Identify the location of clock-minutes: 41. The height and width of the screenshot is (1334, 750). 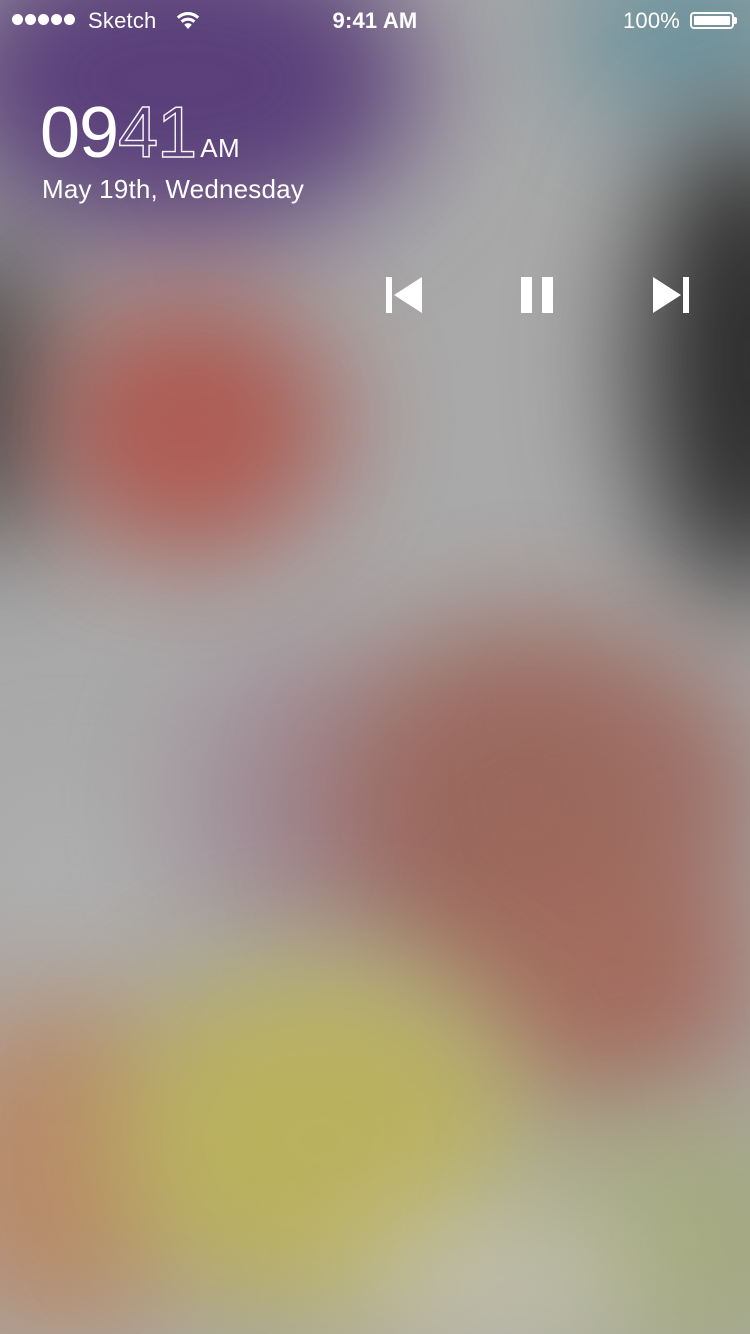
(157, 133).